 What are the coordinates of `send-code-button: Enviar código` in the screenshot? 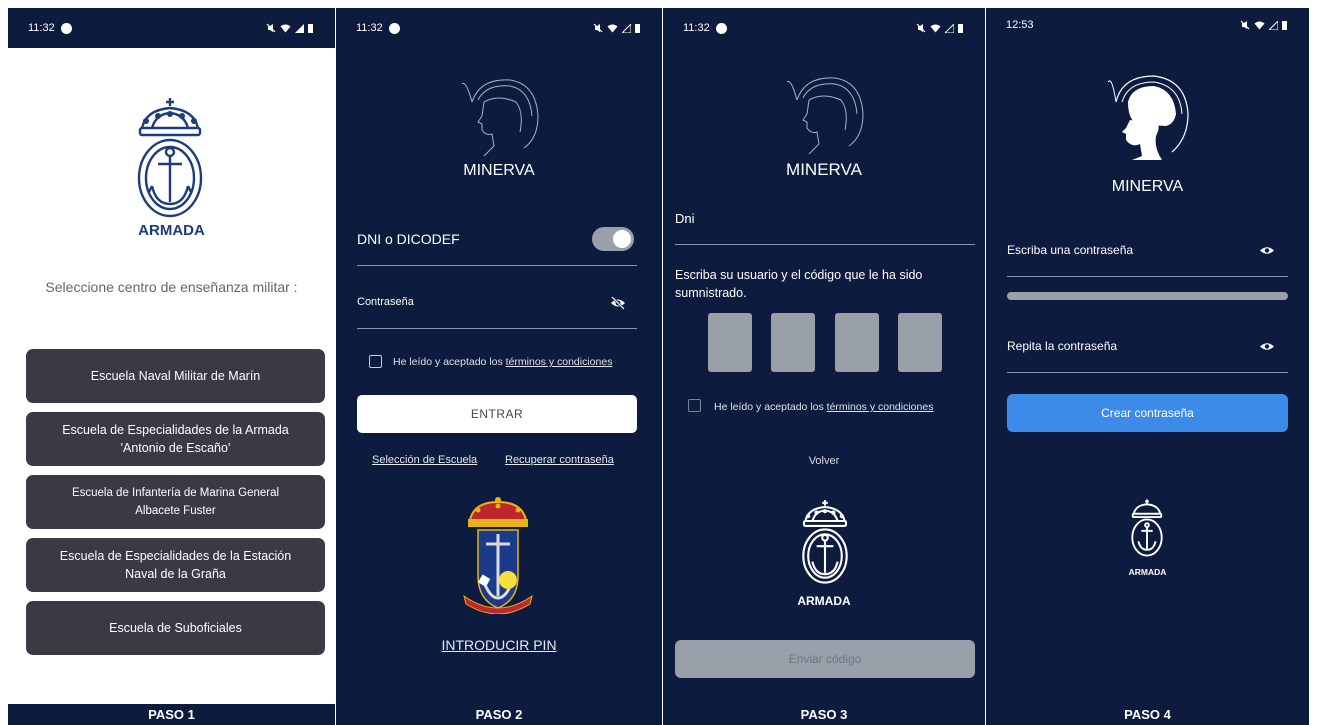 It's located at (825, 659).